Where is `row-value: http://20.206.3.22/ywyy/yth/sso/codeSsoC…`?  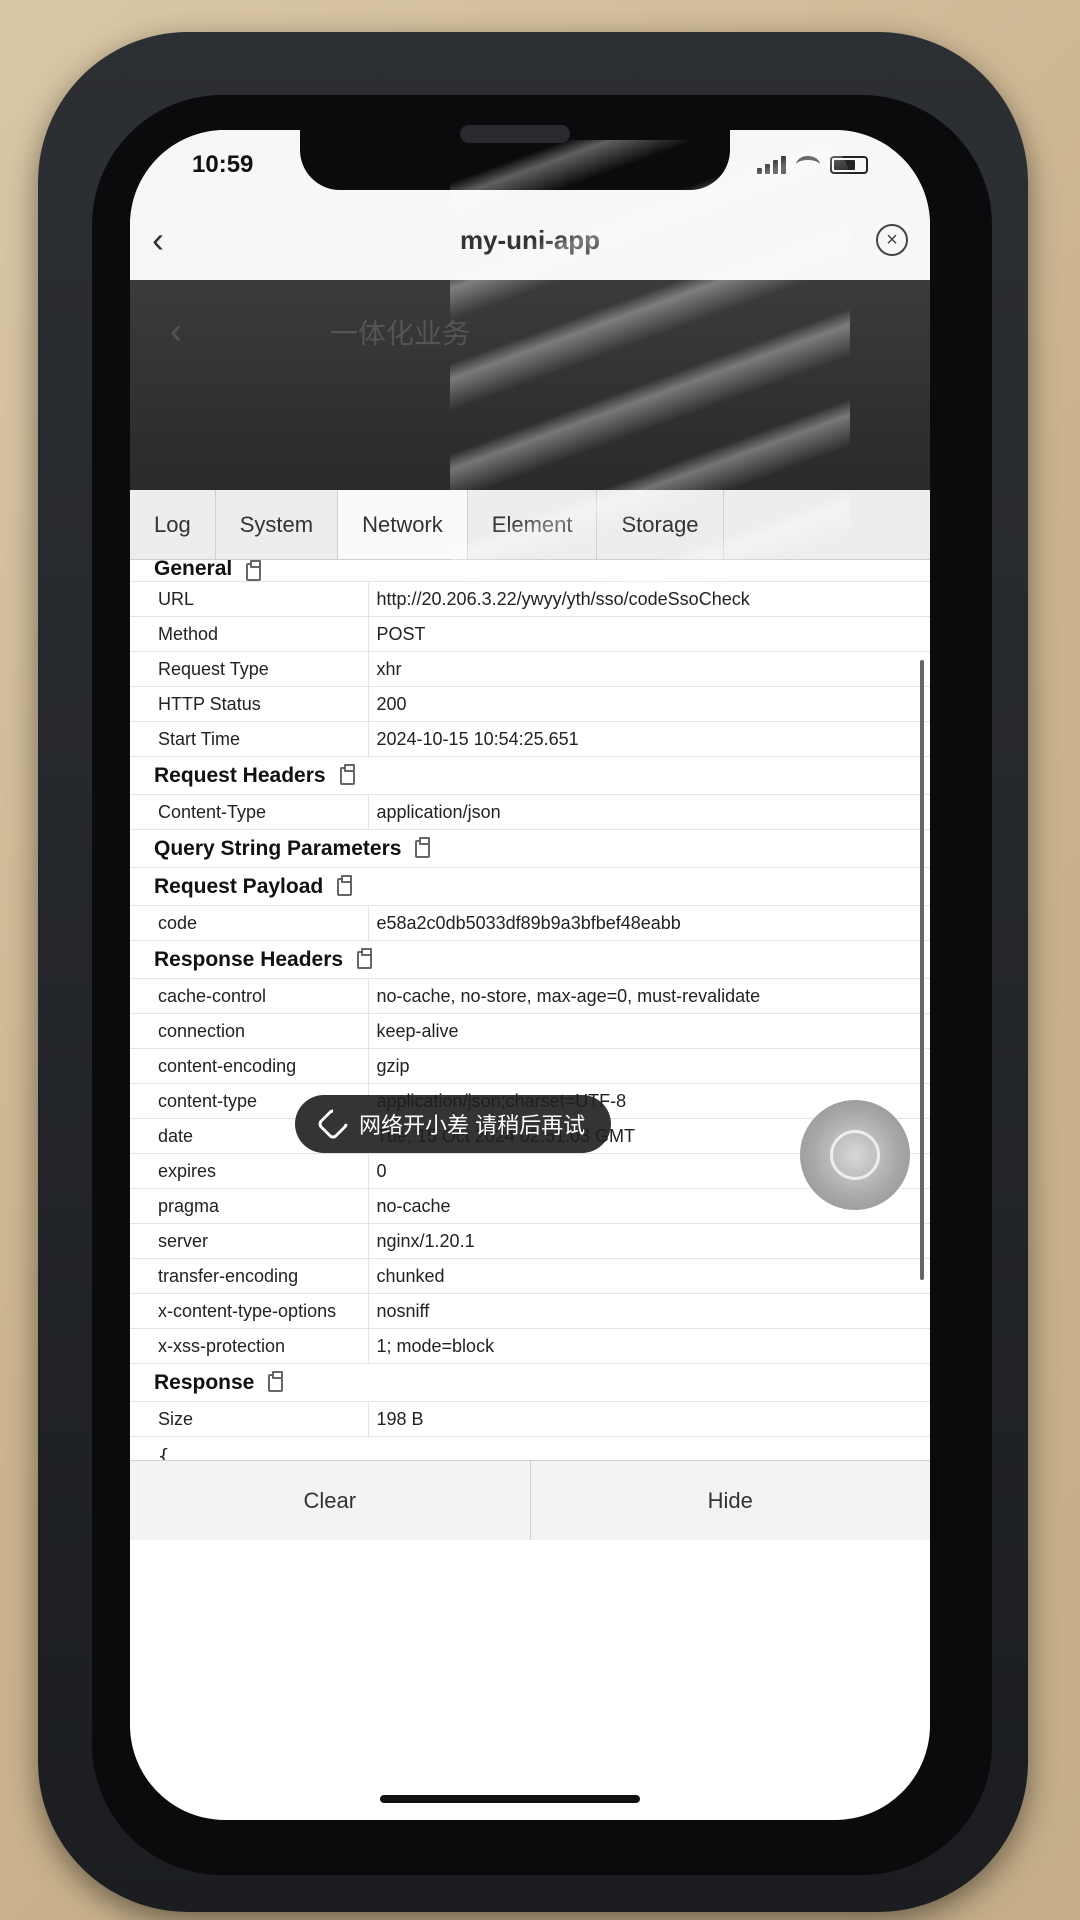
row-value: http://20.206.3.22/ywyy/yth/sso/codeSsoC… is located at coordinates (649, 599).